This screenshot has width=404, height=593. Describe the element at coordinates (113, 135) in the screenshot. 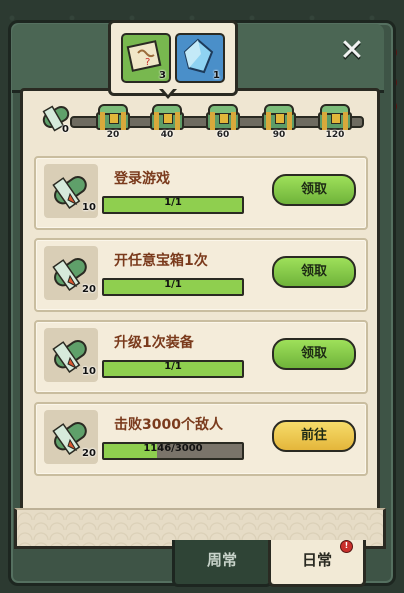

I see `milestone-label: 20` at that location.